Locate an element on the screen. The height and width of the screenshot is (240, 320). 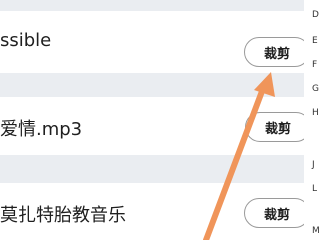
file-name: 莫扎特胎教音乐 is located at coordinates (63, 215).